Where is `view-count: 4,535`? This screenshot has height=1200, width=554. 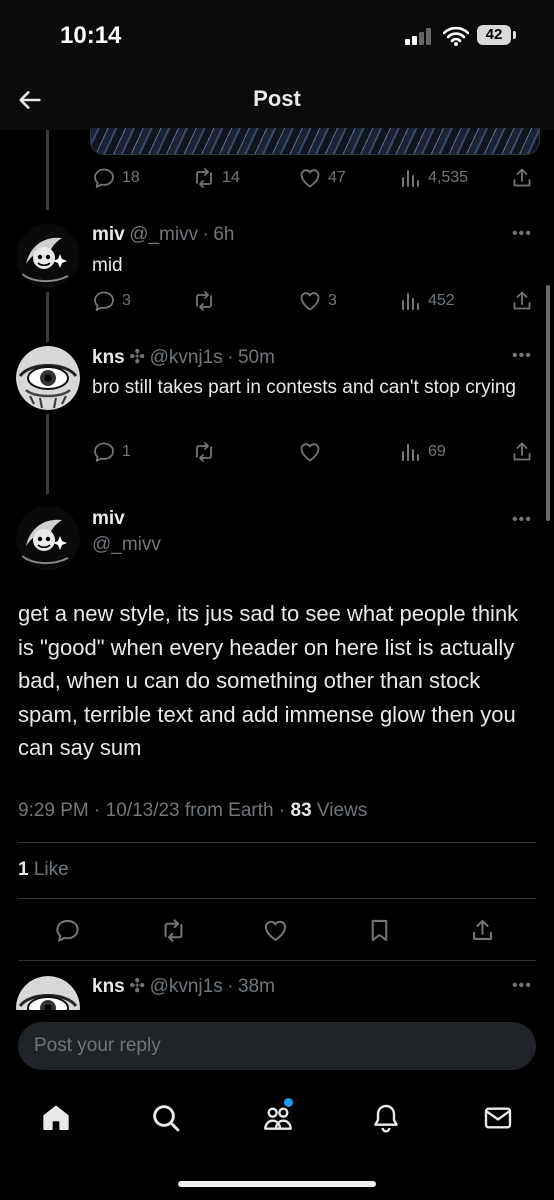
view-count: 4,535 is located at coordinates (448, 177).